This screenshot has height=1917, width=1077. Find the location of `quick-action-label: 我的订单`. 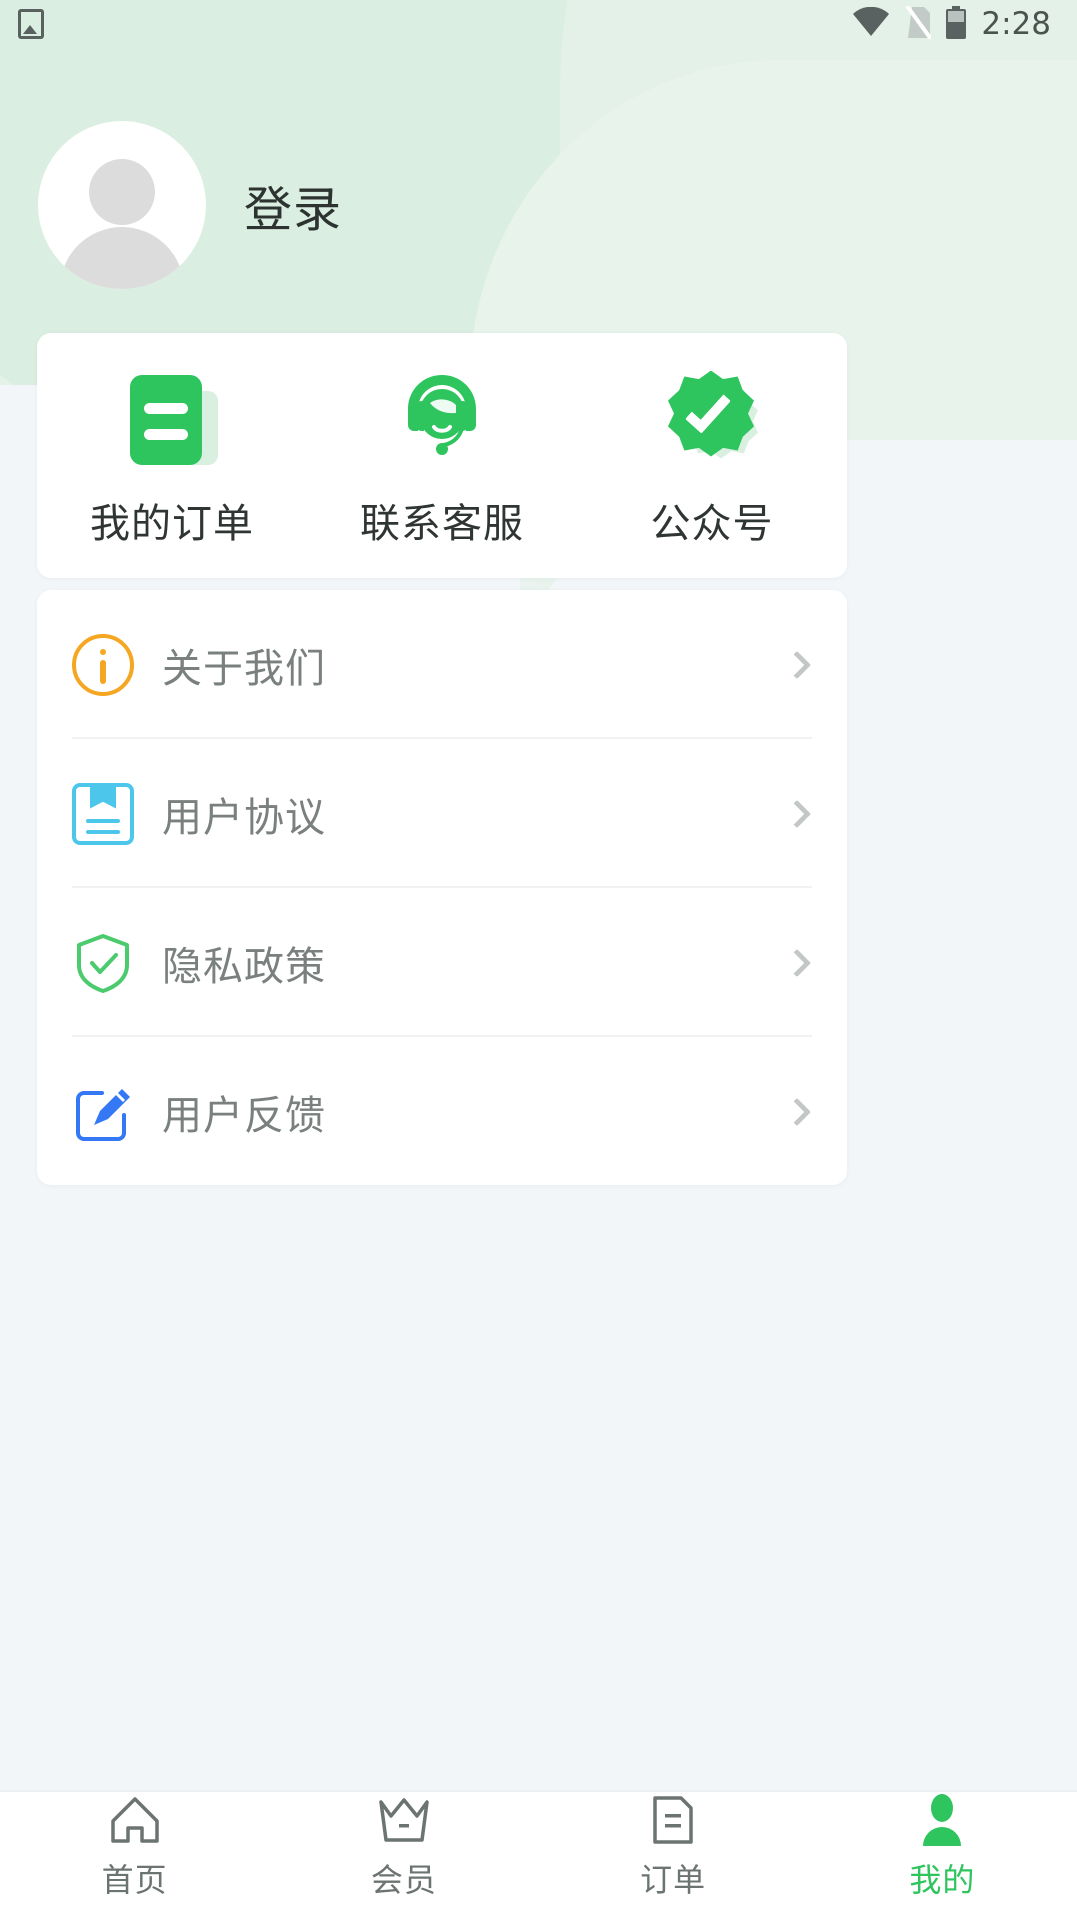

quick-action-label: 我的订单 is located at coordinates (172, 523).